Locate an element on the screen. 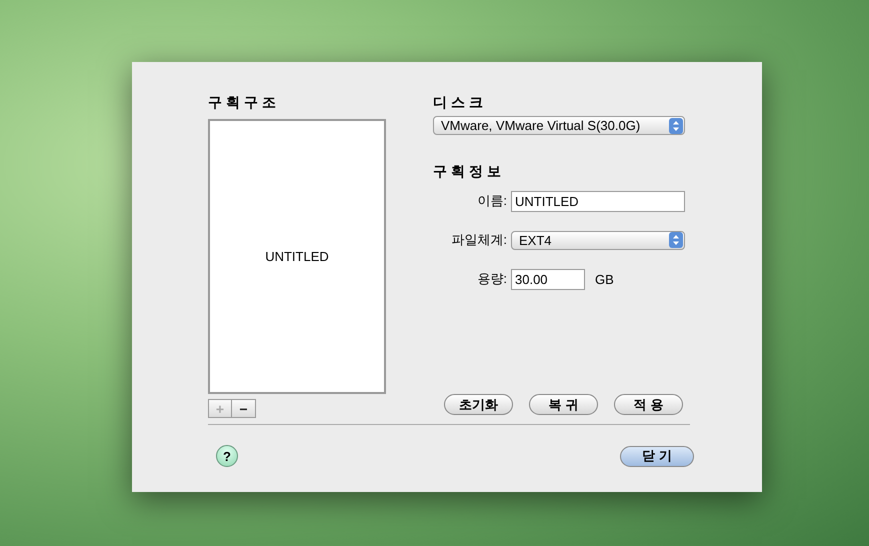 The width and height of the screenshot is (869, 546). partition-item: UNTITLED is located at coordinates (297, 256).